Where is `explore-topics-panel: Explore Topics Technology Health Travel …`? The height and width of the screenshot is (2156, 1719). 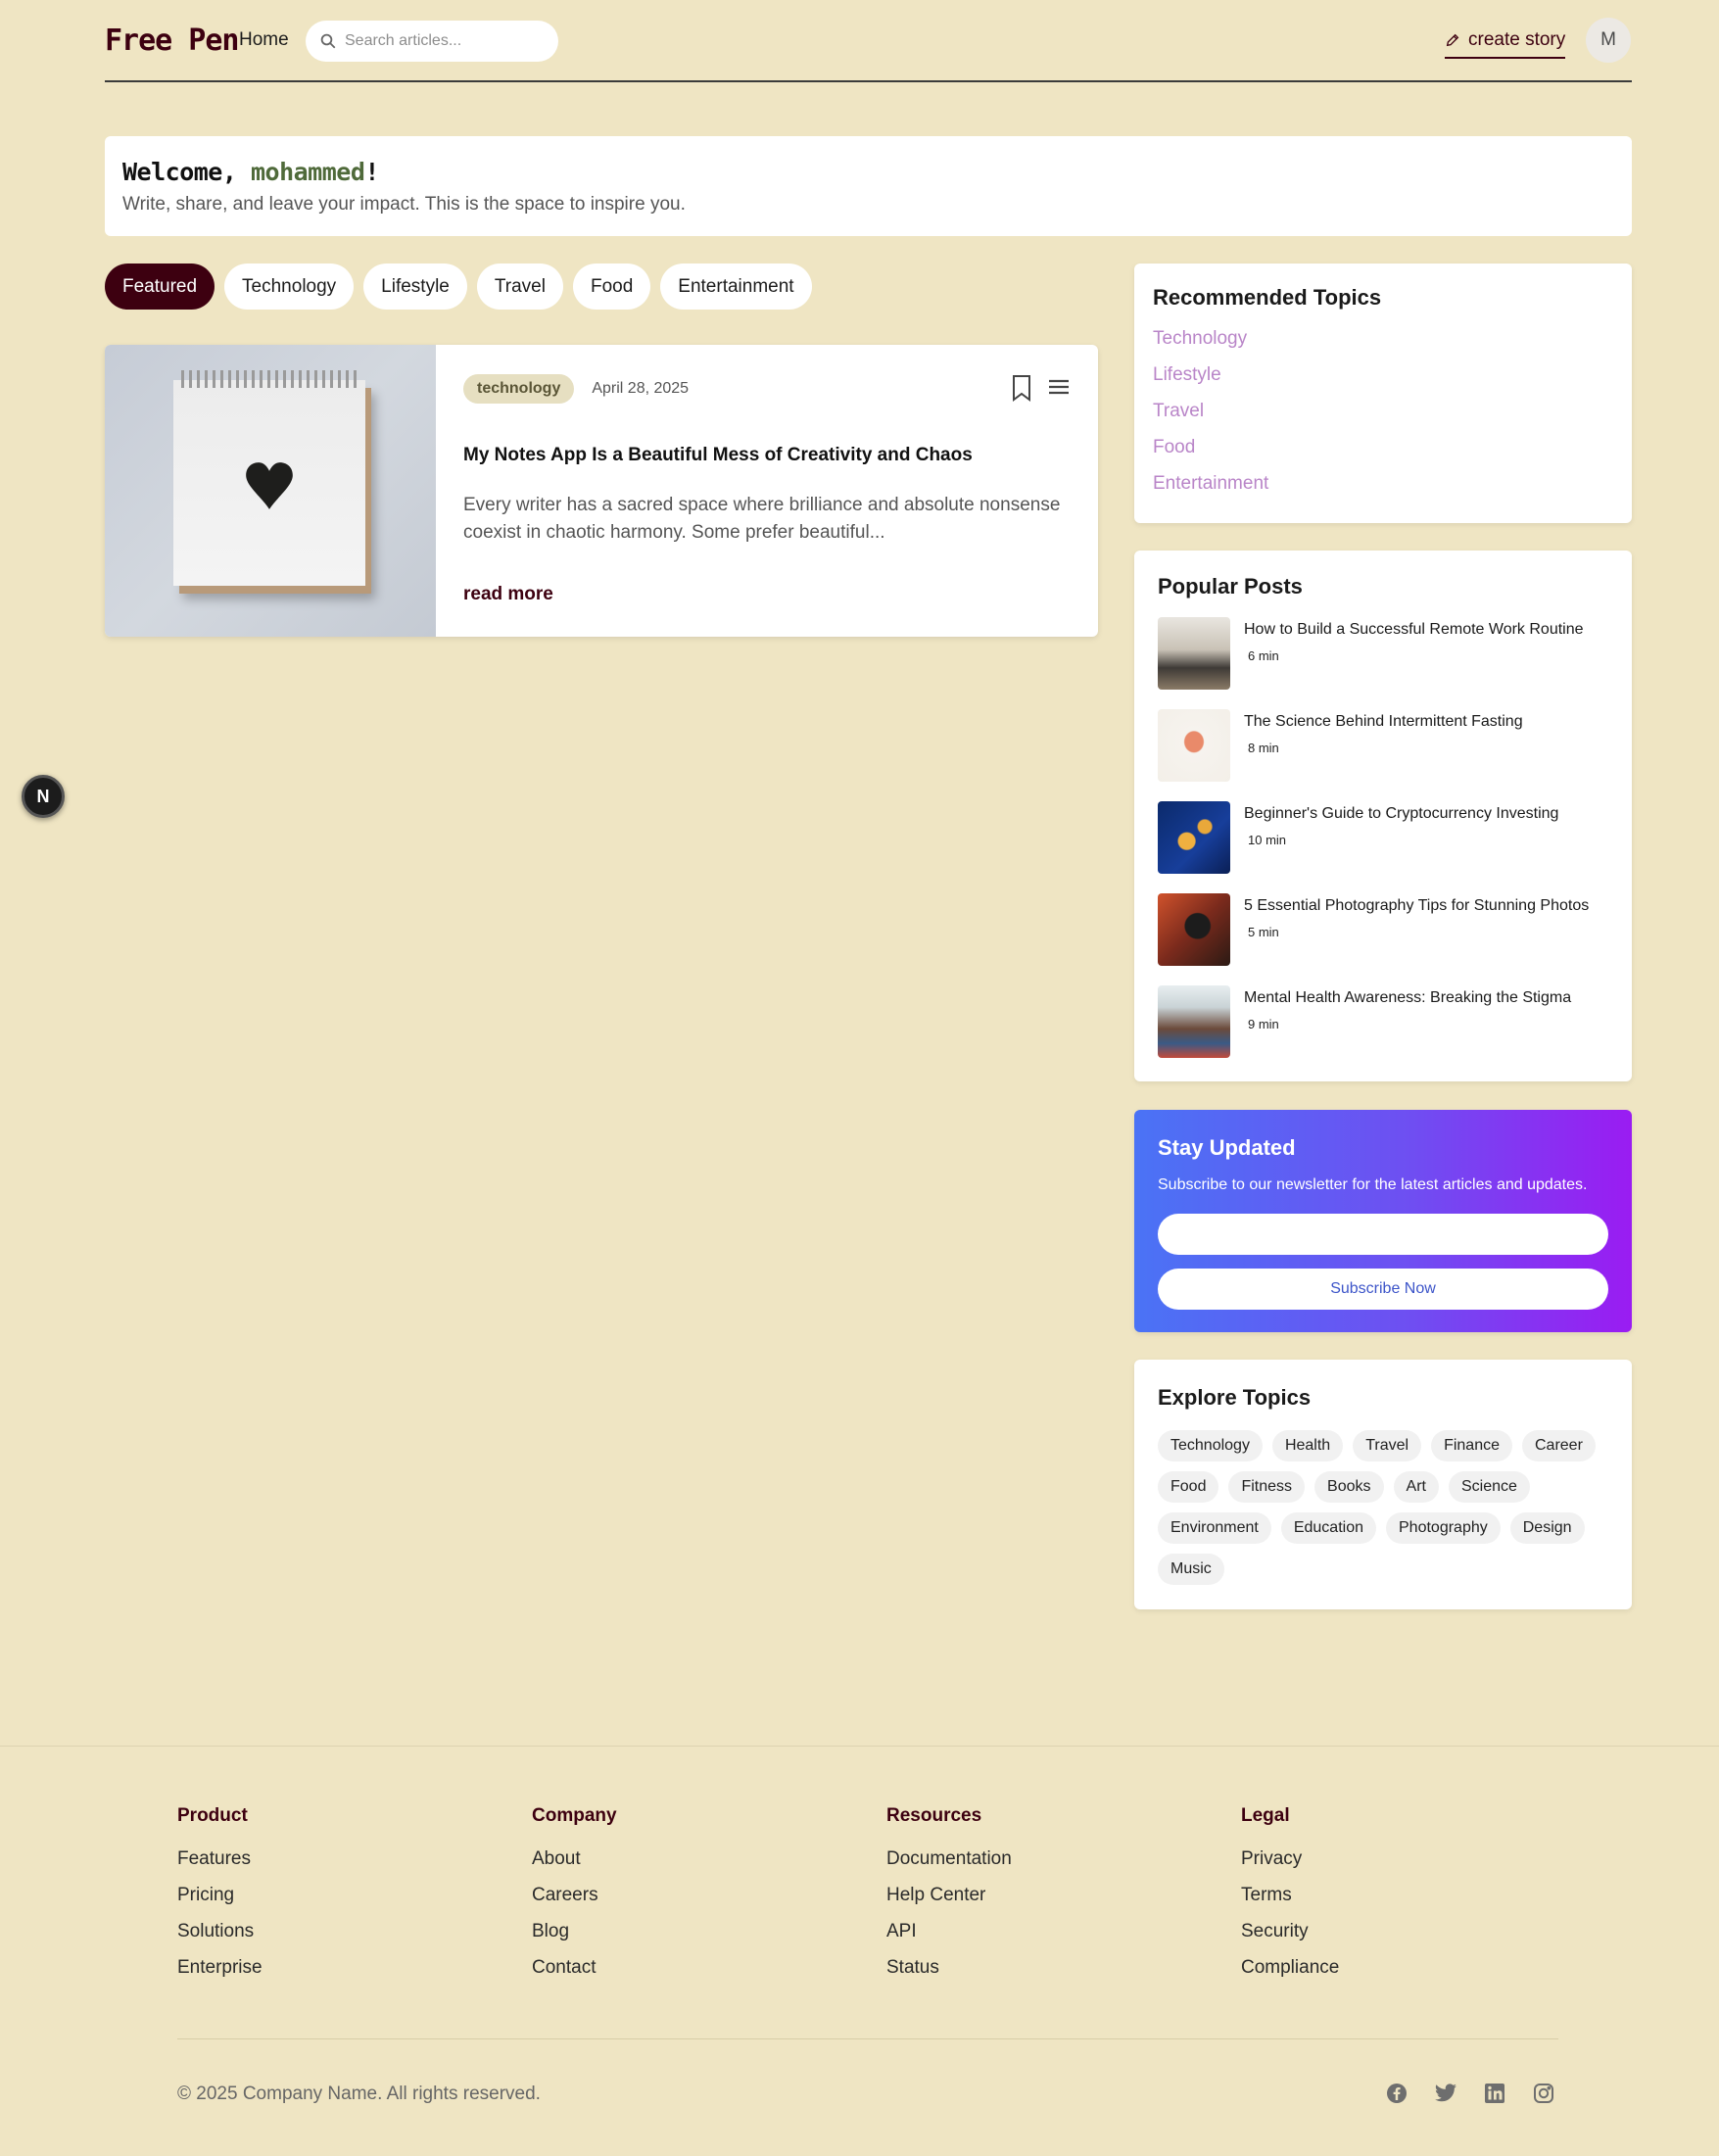 explore-topics-panel: Explore Topics Technology Health Travel … is located at coordinates (1383, 1484).